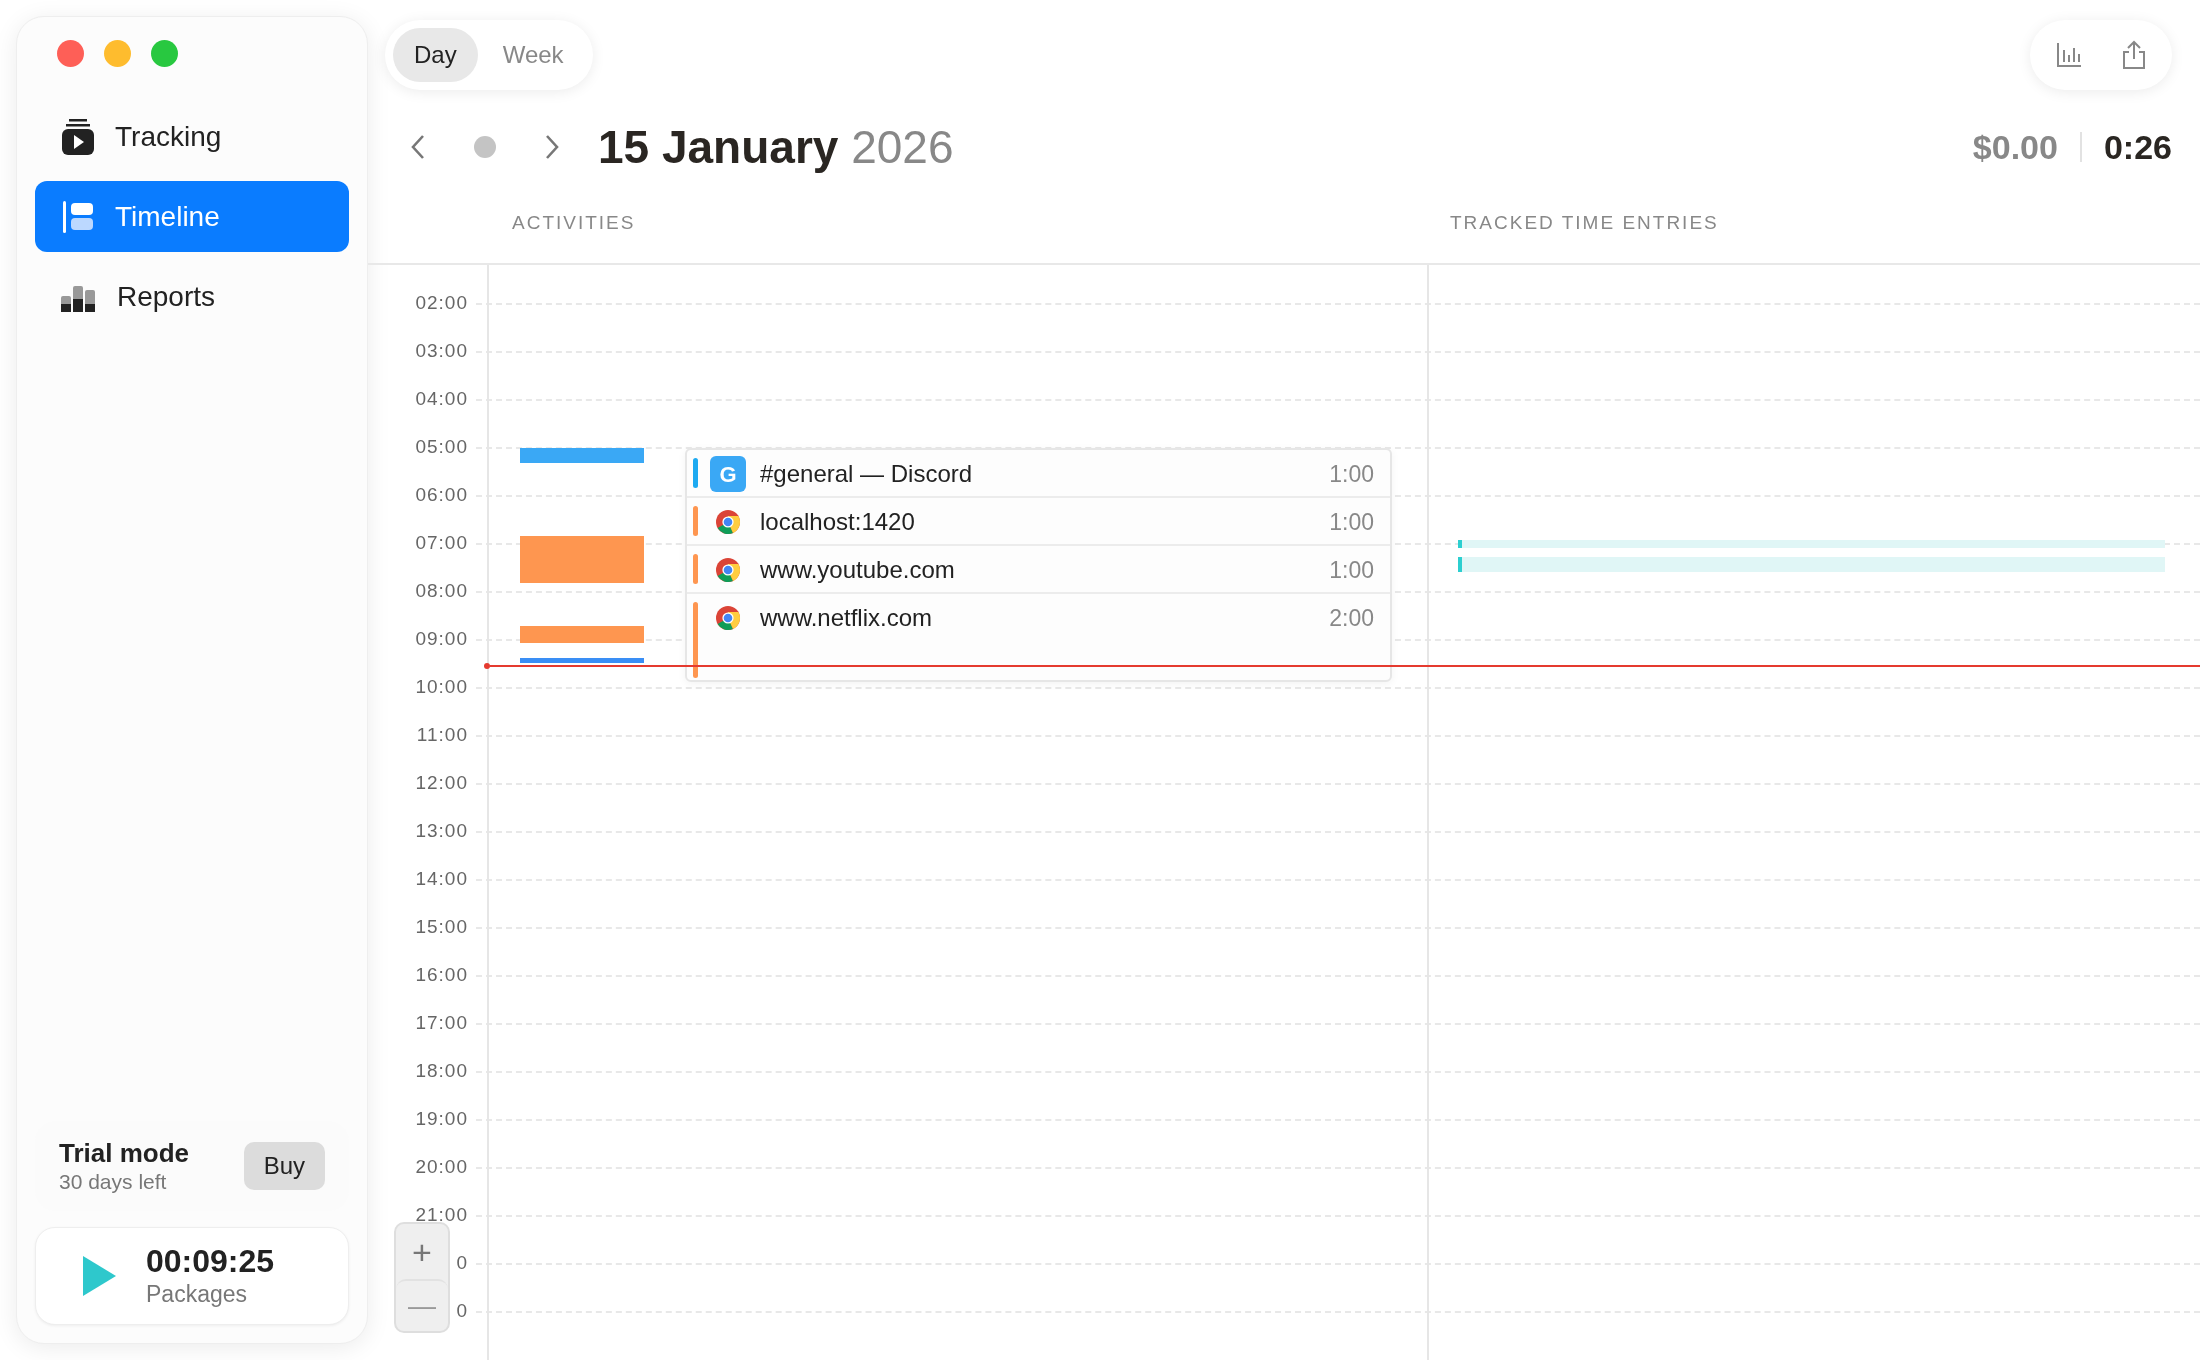 The image size is (2200, 1360). I want to click on play-tray-icon, so click(78, 136).